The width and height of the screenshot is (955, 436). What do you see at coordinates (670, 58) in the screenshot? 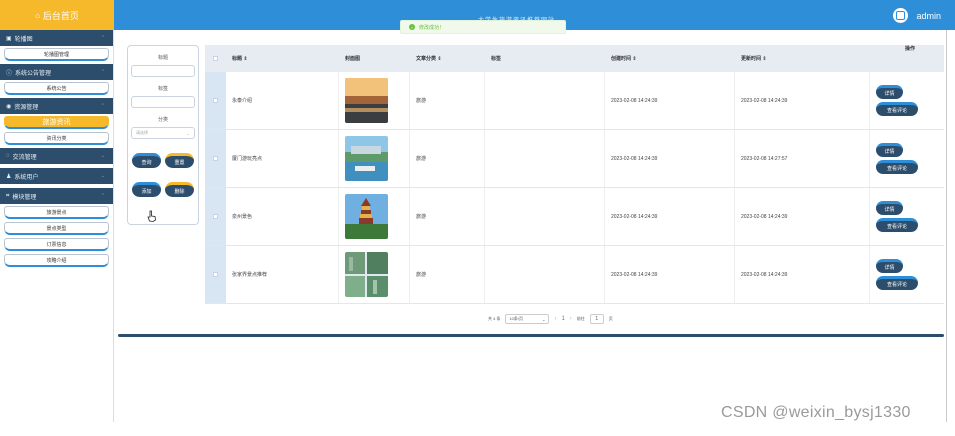
I see `column-header-created: 创建时间 ⇕` at bounding box center [670, 58].